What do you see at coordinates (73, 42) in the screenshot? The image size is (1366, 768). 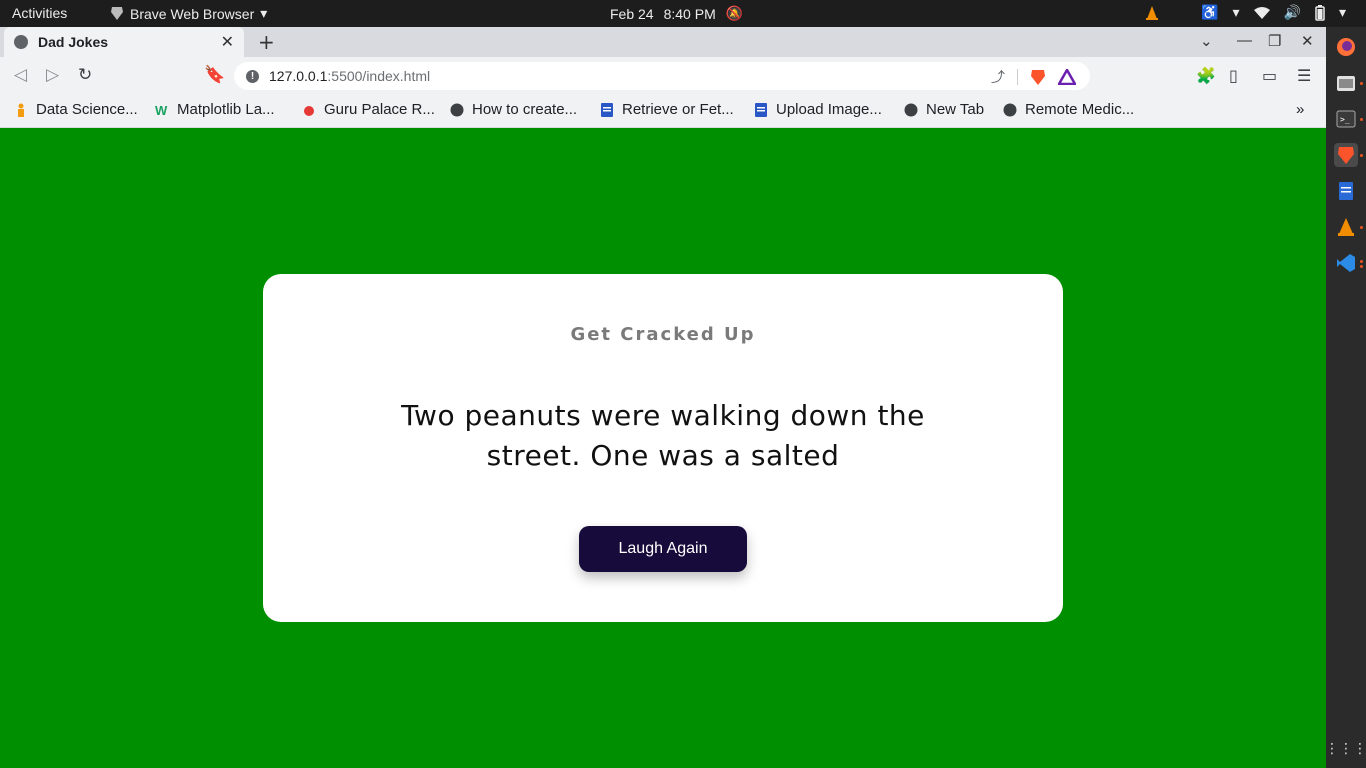 I see `tab-title: Dad Jokes` at bounding box center [73, 42].